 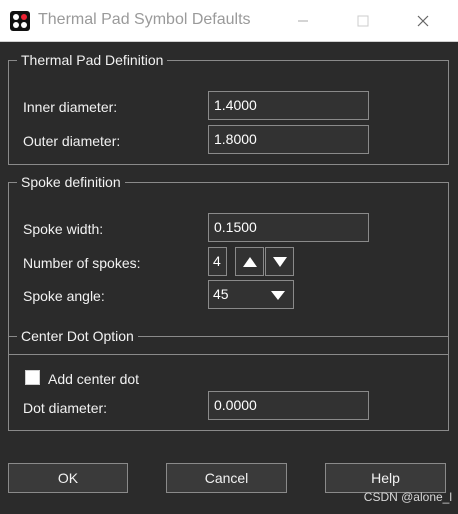 What do you see at coordinates (64, 296) in the screenshot?
I see `spoke-angle-label: Spoke angle:` at bounding box center [64, 296].